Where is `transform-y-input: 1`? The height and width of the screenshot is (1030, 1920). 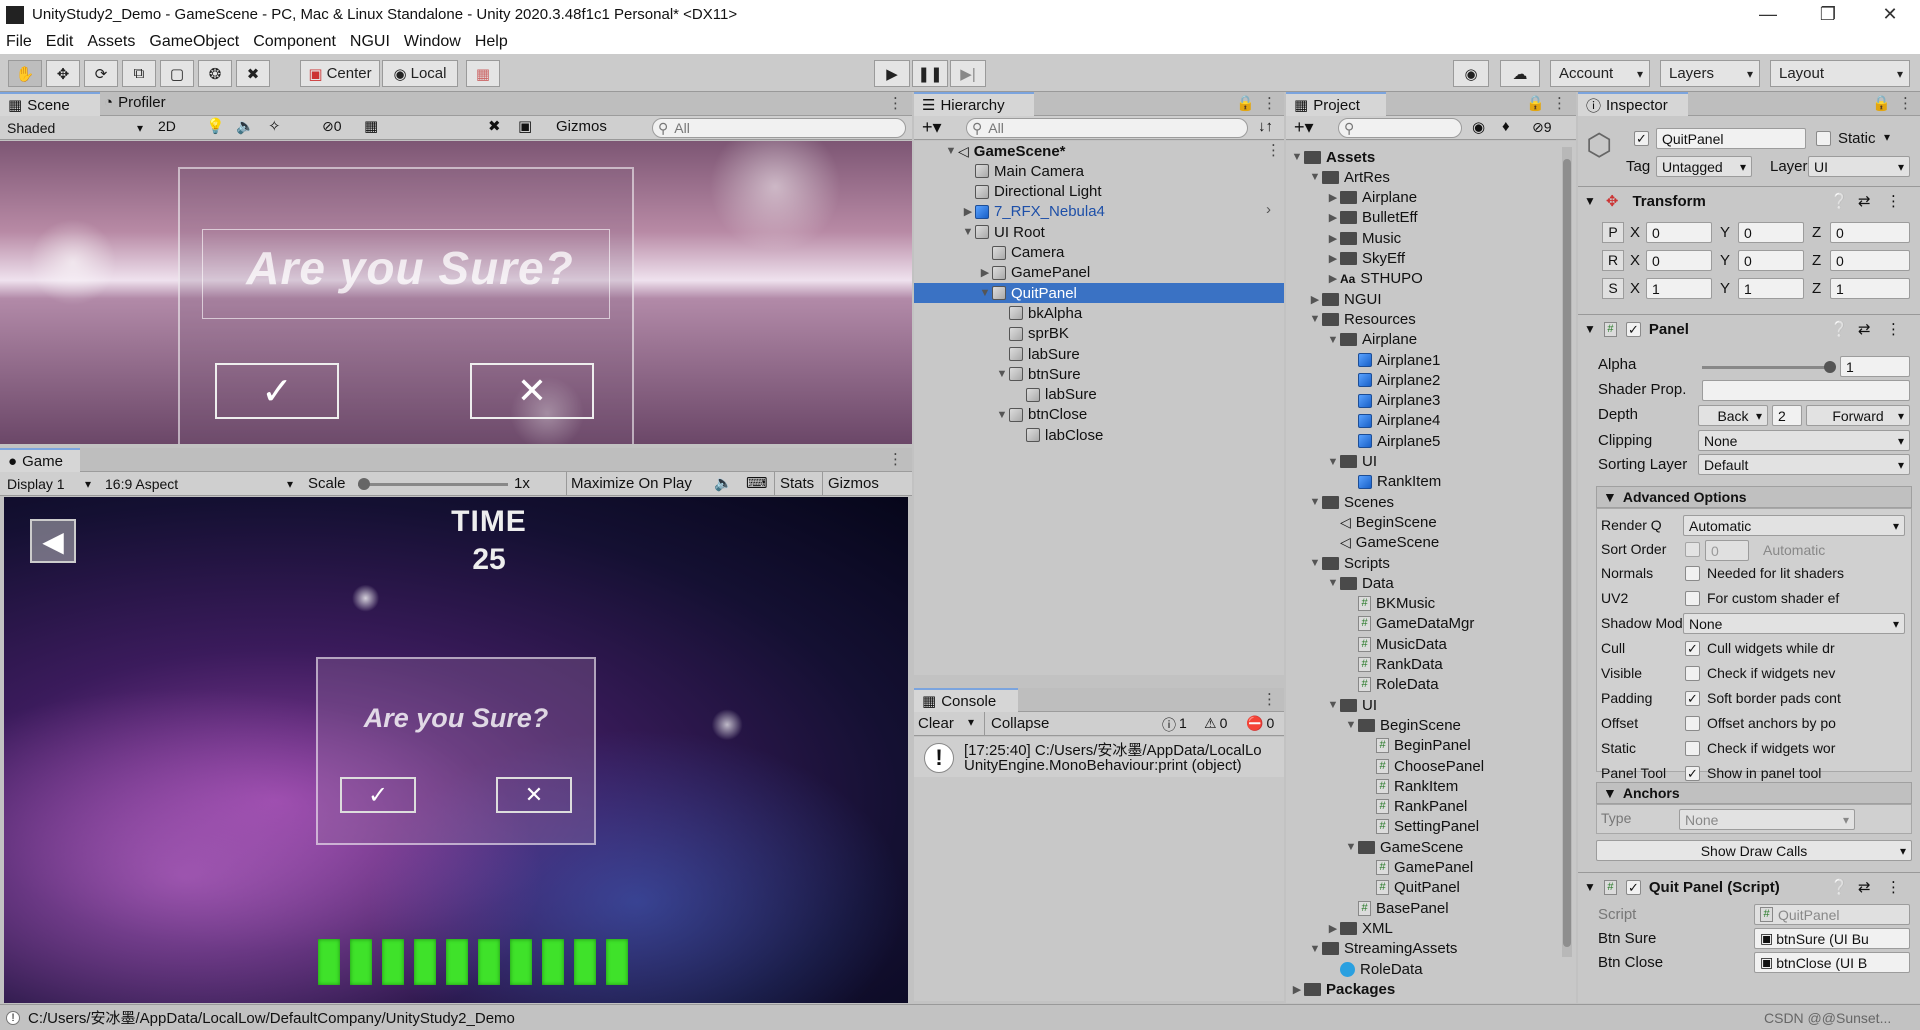
transform-y-input: 1 is located at coordinates (1771, 288).